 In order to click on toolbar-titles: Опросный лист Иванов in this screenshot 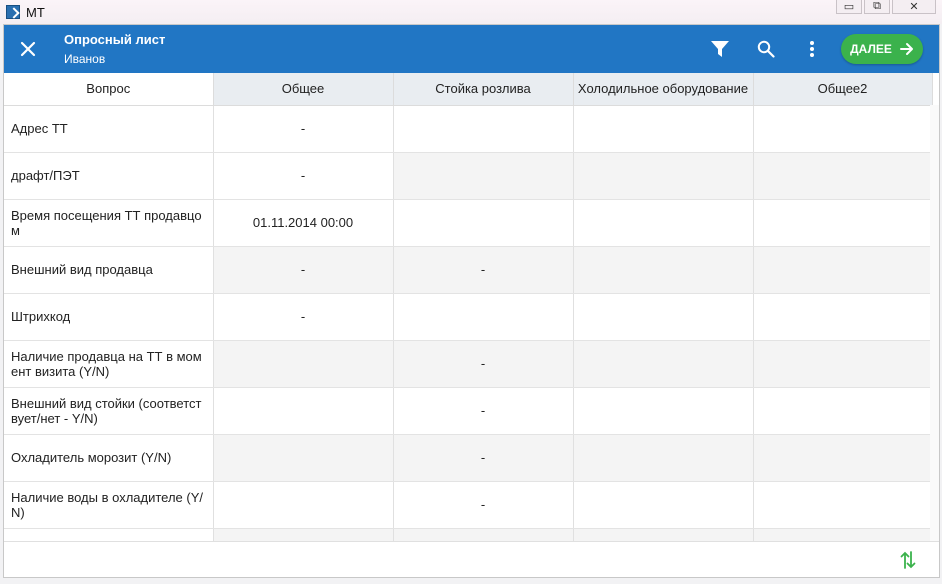, I will do `click(380, 49)`.